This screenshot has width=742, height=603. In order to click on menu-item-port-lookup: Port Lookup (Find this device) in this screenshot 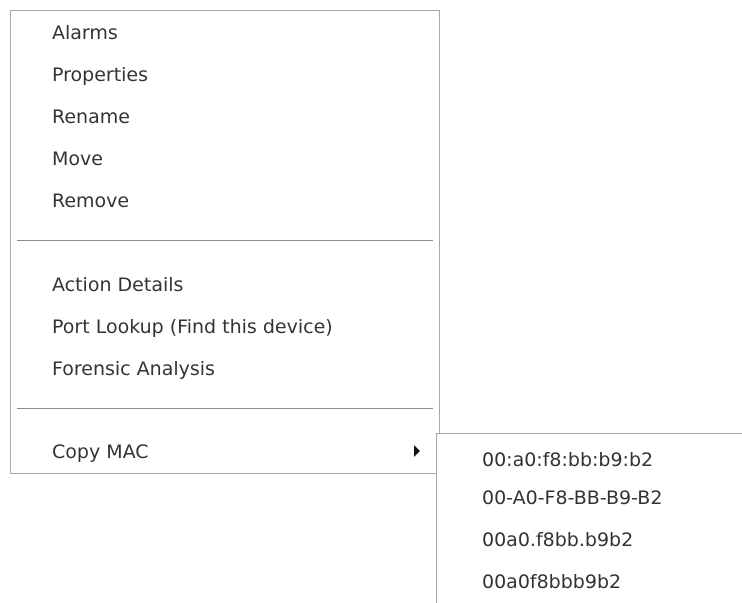, I will do `click(225, 327)`.